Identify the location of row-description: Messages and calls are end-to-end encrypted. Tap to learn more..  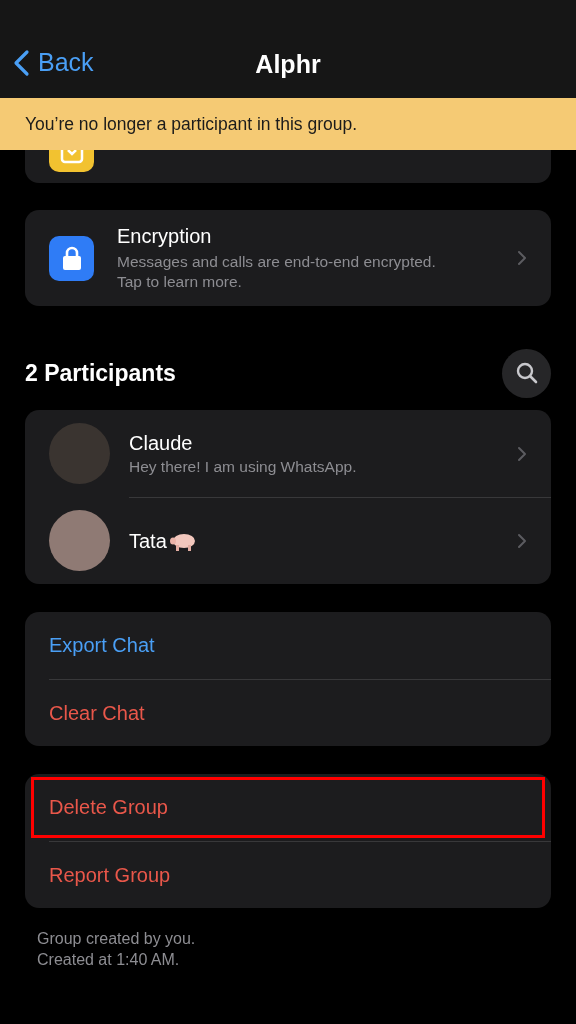
(277, 271).